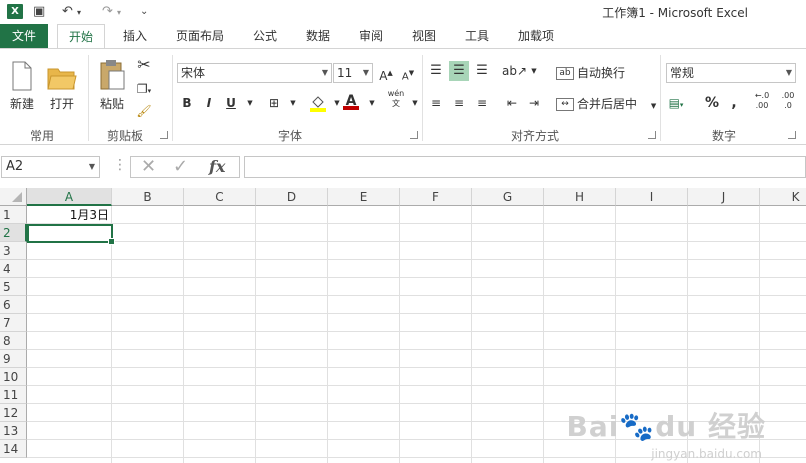 The width and height of the screenshot is (806, 463). Describe the element at coordinates (512, 103) in the screenshot. I see `decrease-indent-icon: ⇤` at that location.